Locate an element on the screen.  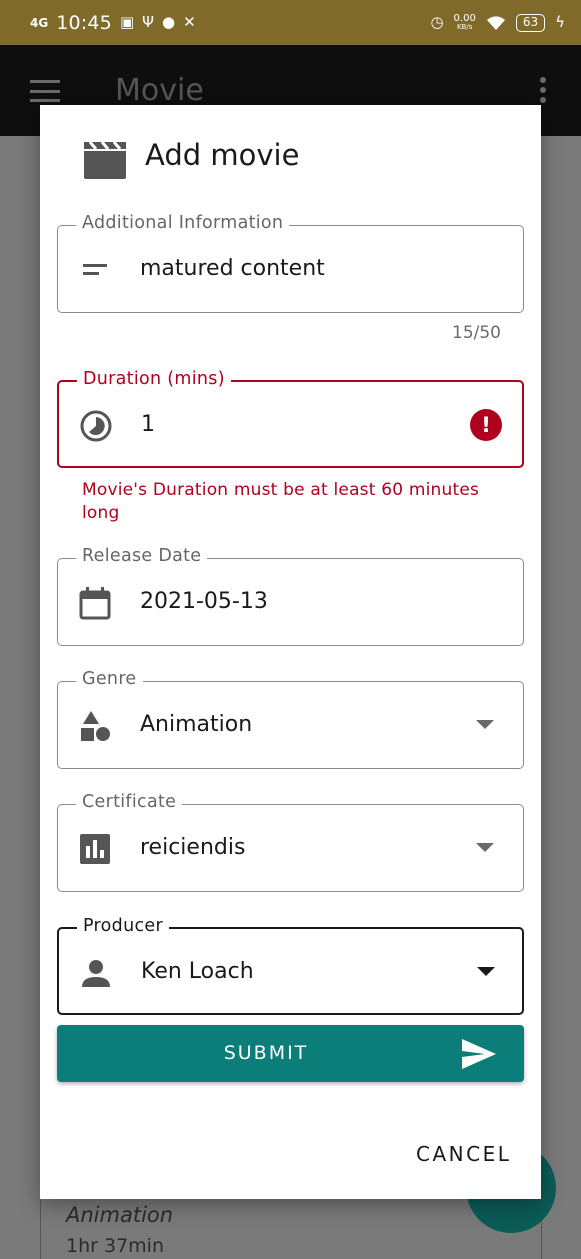
submit-label: SUBMIT is located at coordinates (266, 1053).